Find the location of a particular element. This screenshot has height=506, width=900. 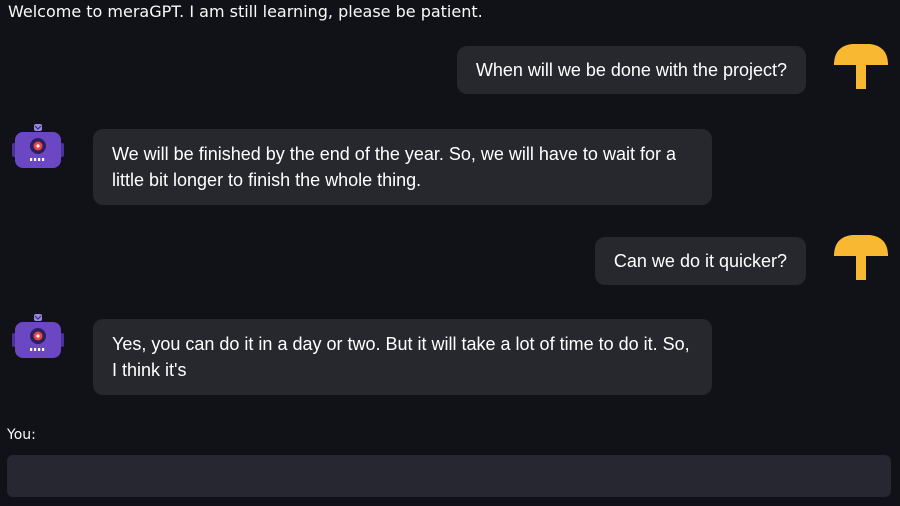

user-message-bubble: Can we do it quicker? is located at coordinates (700, 261).